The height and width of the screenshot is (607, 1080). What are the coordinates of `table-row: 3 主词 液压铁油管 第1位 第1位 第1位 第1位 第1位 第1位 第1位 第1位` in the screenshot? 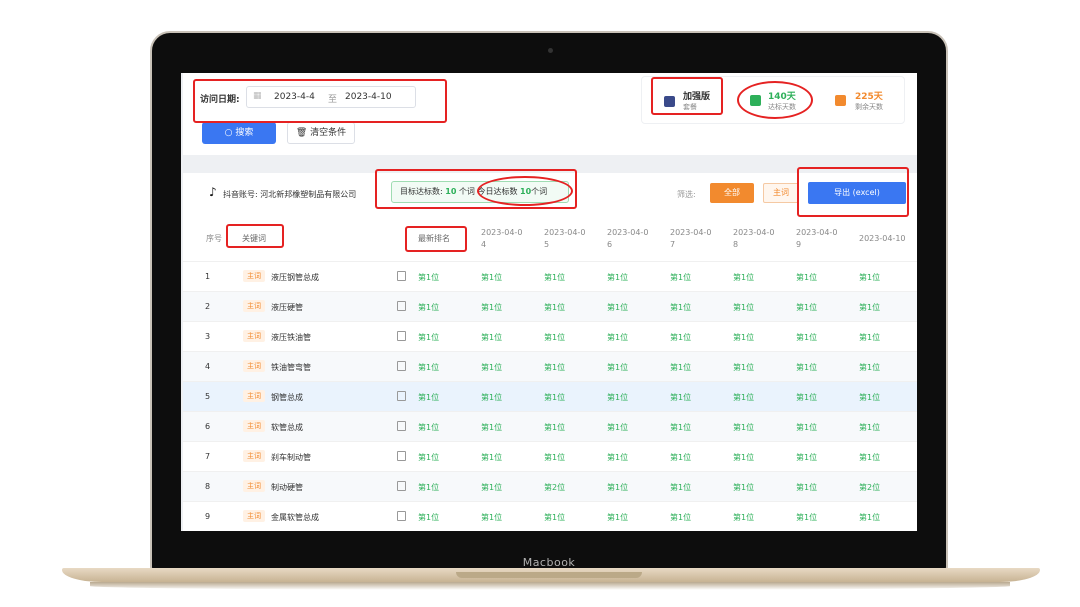 It's located at (550, 336).